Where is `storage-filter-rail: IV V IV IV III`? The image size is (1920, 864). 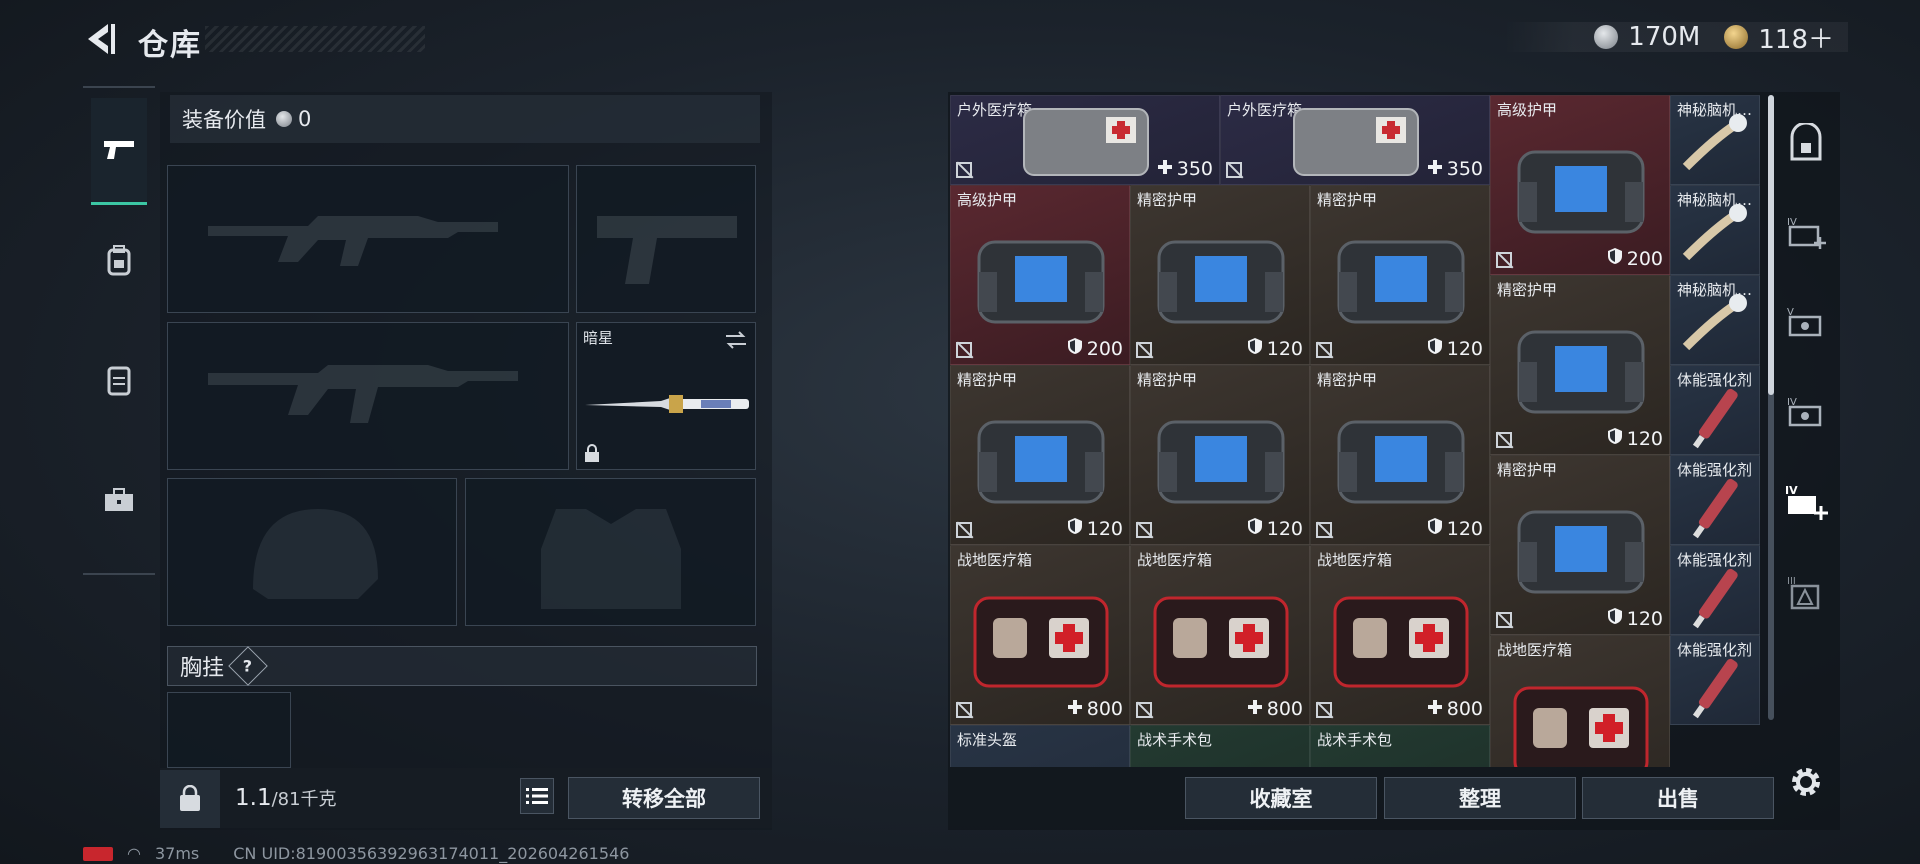
storage-filter-rail: IV V IV IV III is located at coordinates (1806, 420).